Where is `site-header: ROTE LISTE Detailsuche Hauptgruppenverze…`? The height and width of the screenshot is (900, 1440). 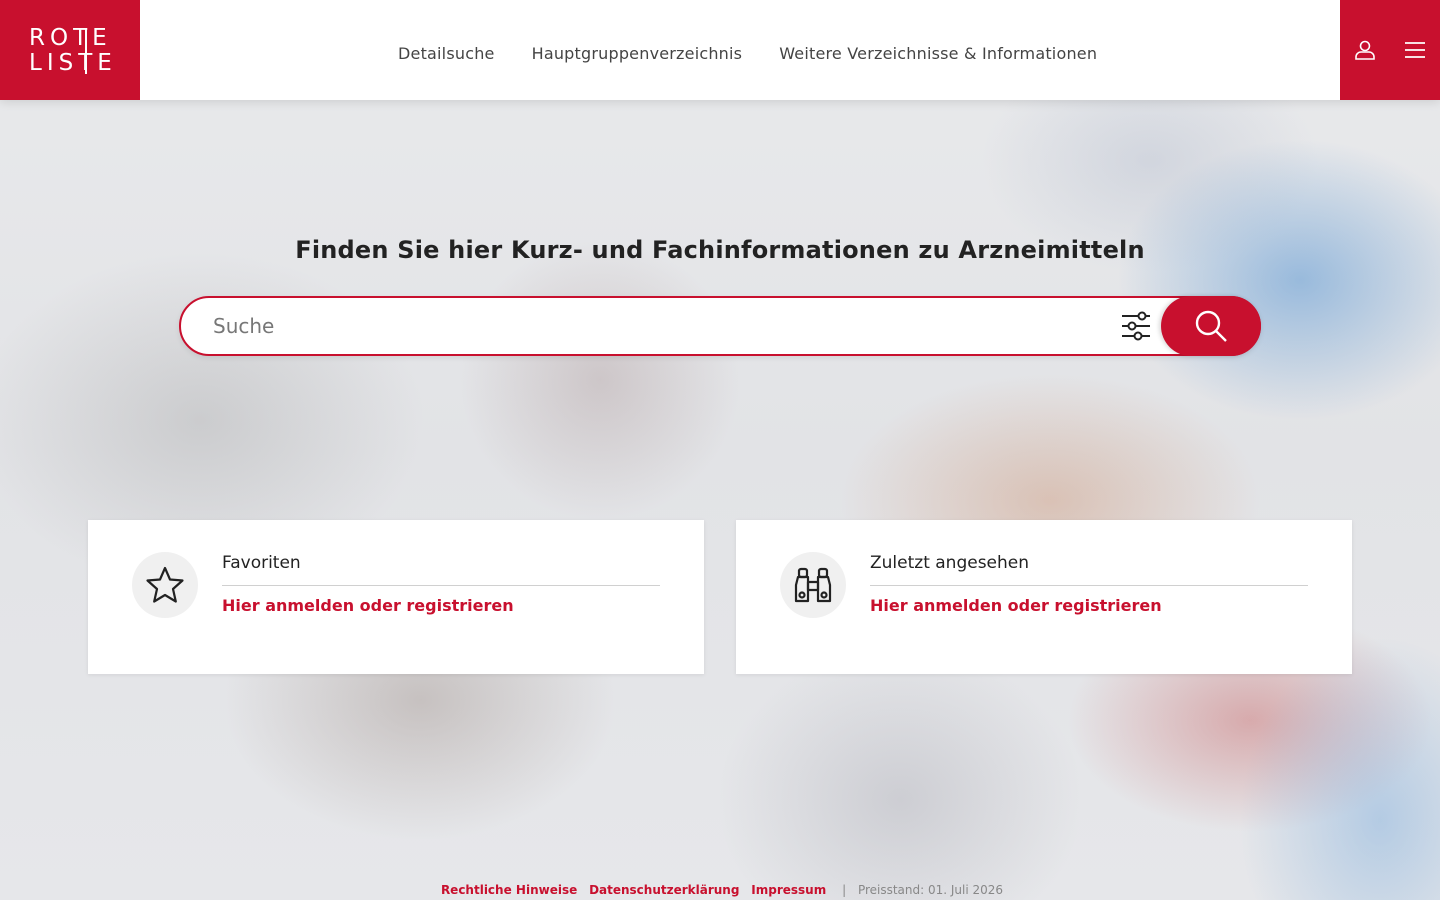 site-header: ROTE LISTE Detailsuche Hauptgruppenverze… is located at coordinates (720, 50).